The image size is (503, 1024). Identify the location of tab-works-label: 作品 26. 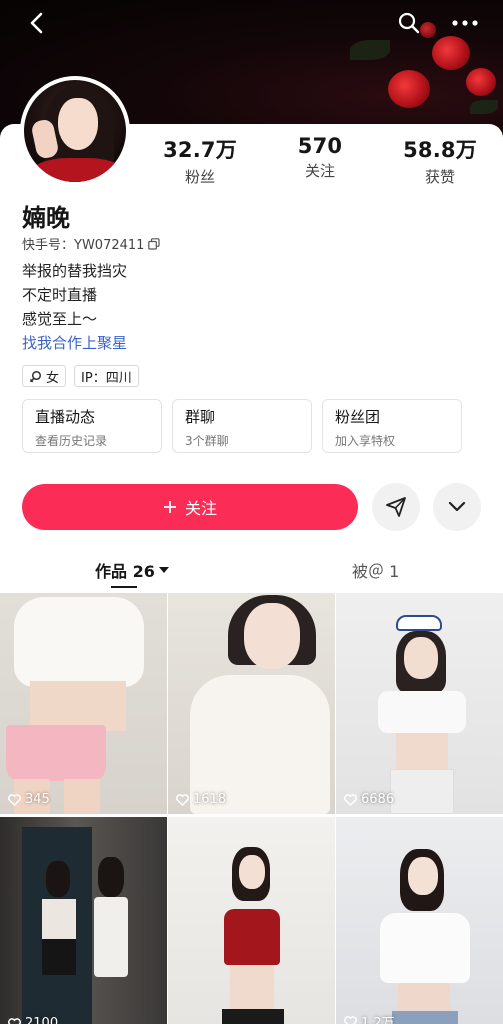
(125, 571).